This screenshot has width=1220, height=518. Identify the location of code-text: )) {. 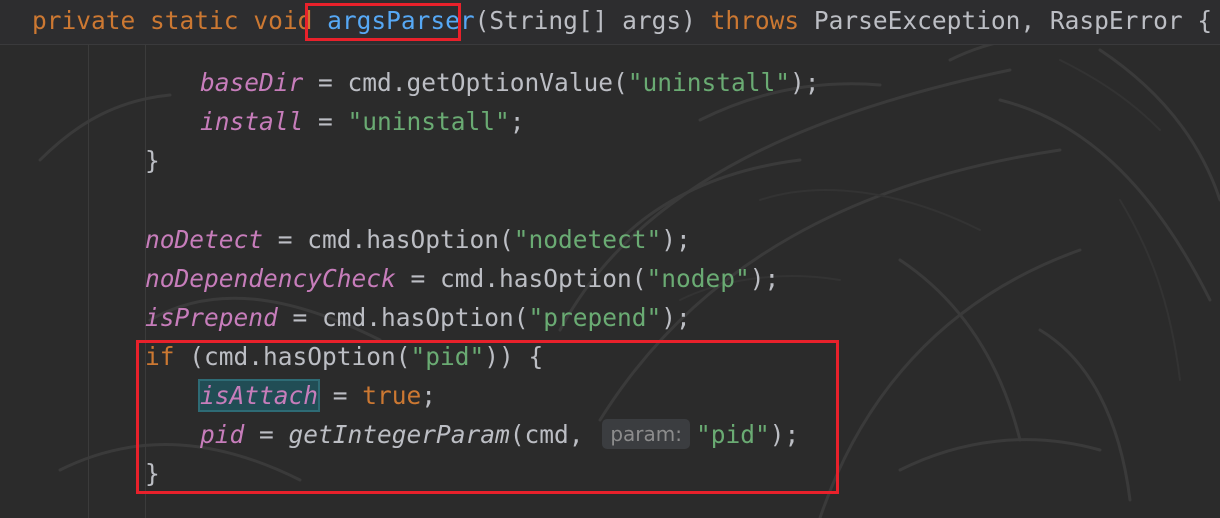
(514, 356).